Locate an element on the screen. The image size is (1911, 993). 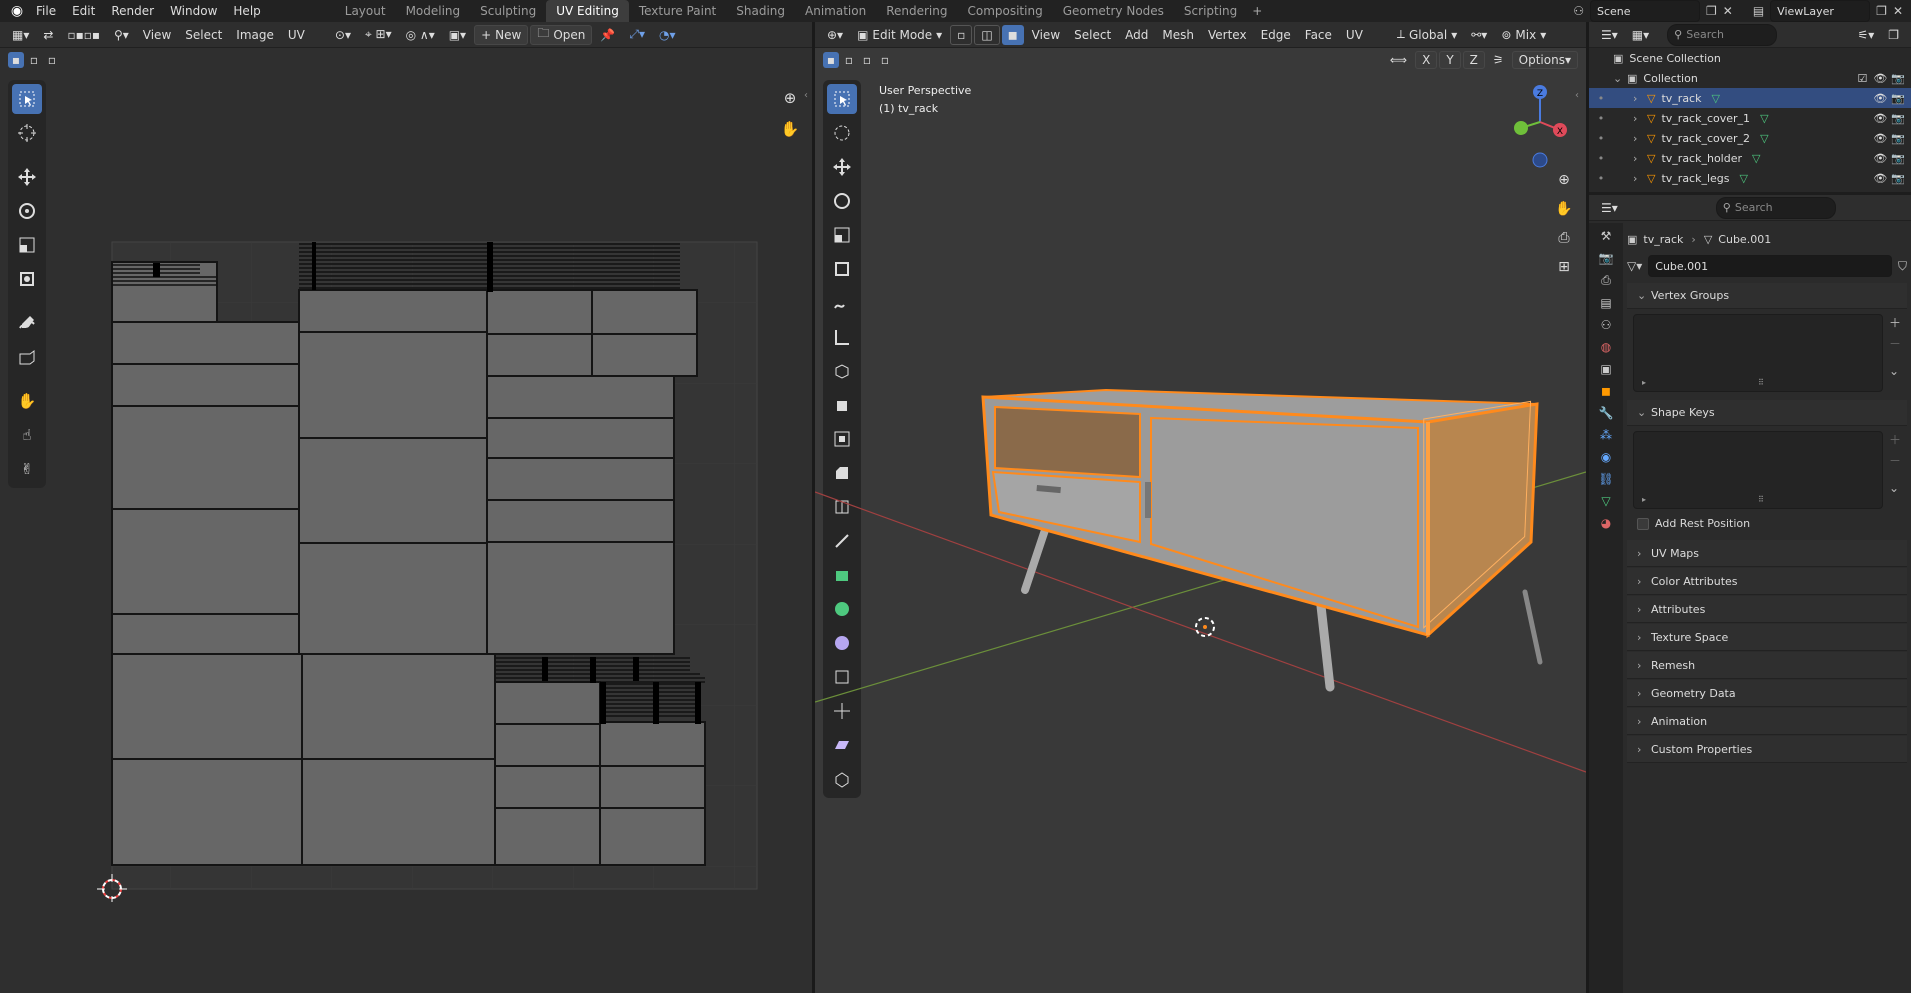
image-browse-icon: ▣▾ is located at coordinates (457, 35).